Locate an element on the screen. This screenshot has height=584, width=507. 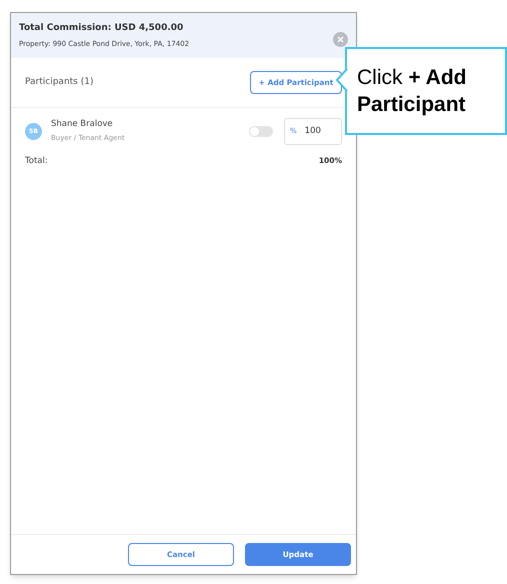
participant-name: Shane Bralove is located at coordinates (82, 125).